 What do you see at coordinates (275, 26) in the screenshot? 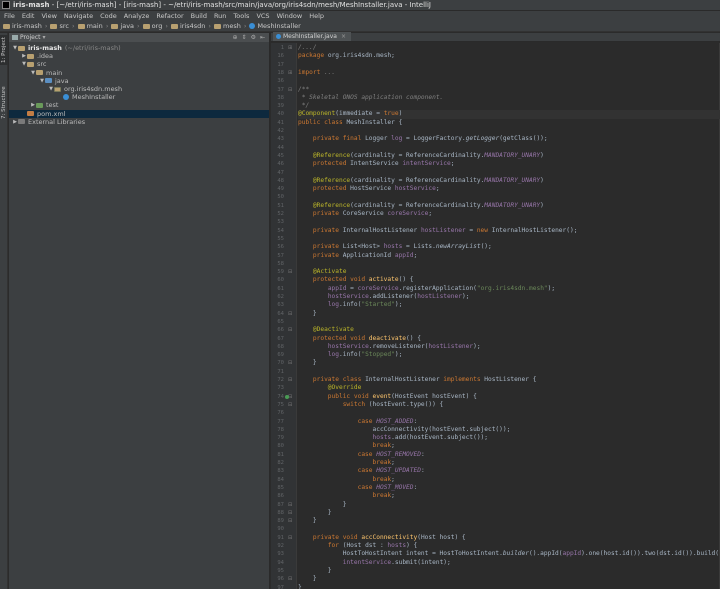
I see `breadcrumb-item: MeshInstaller` at bounding box center [275, 26].